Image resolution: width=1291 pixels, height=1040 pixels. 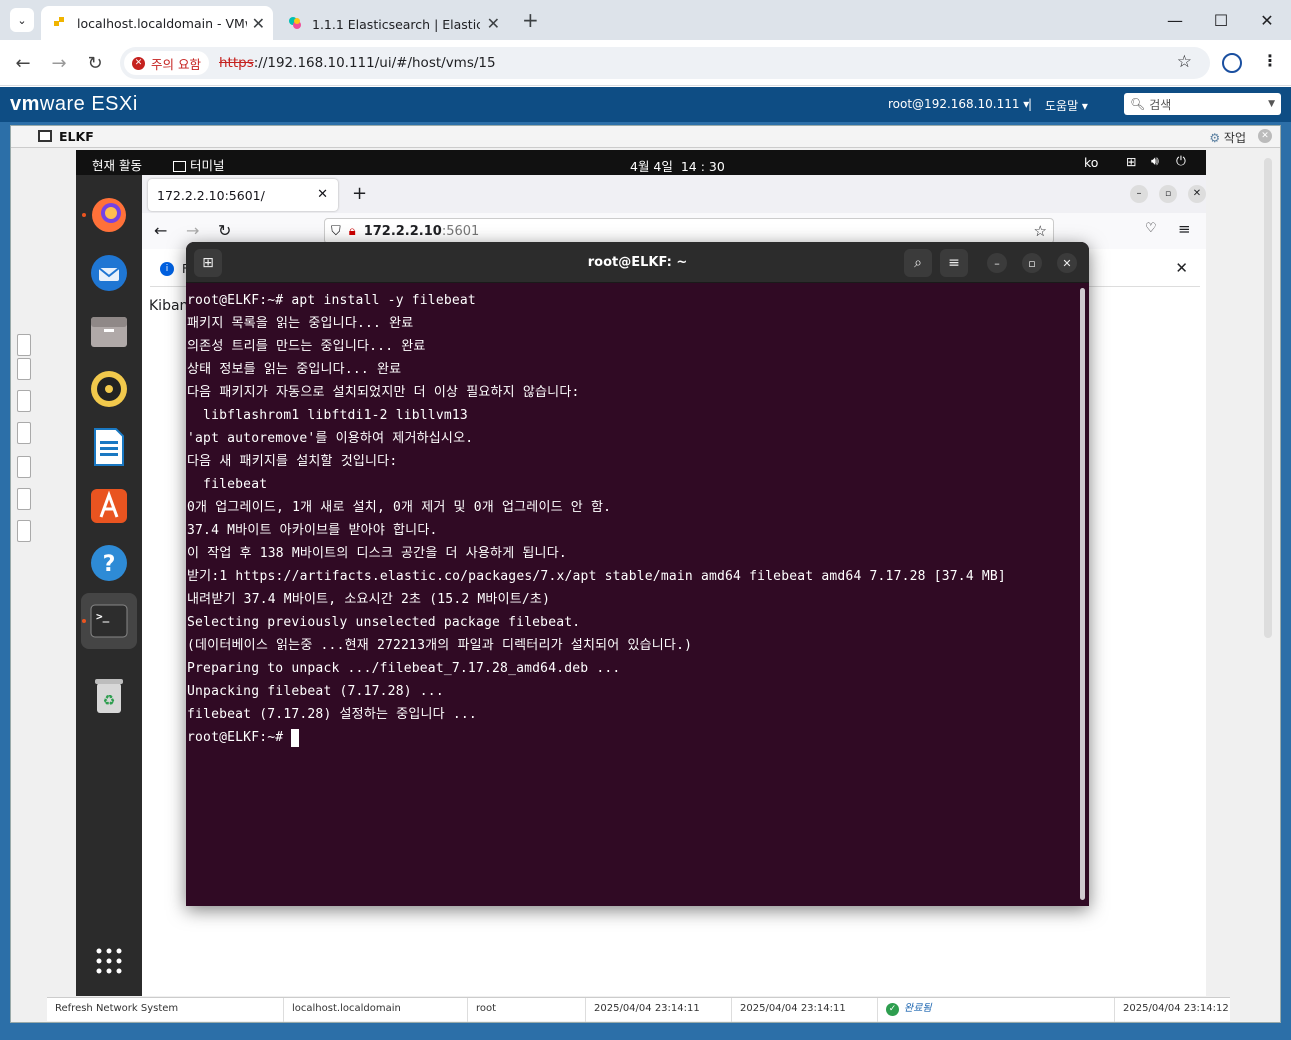 I want to click on close-notification-icon: ✕, so click(x=1181, y=268).